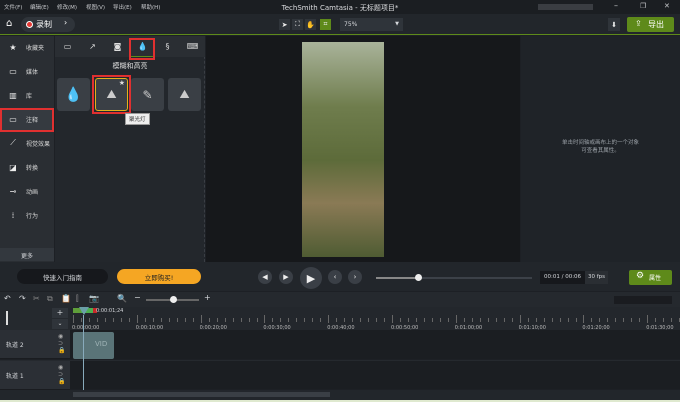  I want to click on zoom-select: 75% ▼, so click(371, 24).